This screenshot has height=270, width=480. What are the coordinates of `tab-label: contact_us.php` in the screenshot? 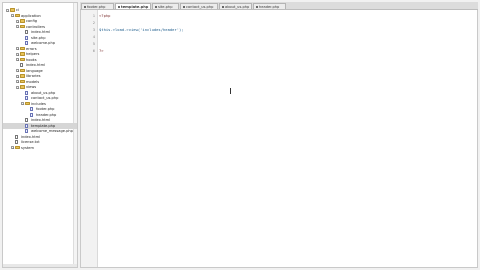 It's located at (200, 7).